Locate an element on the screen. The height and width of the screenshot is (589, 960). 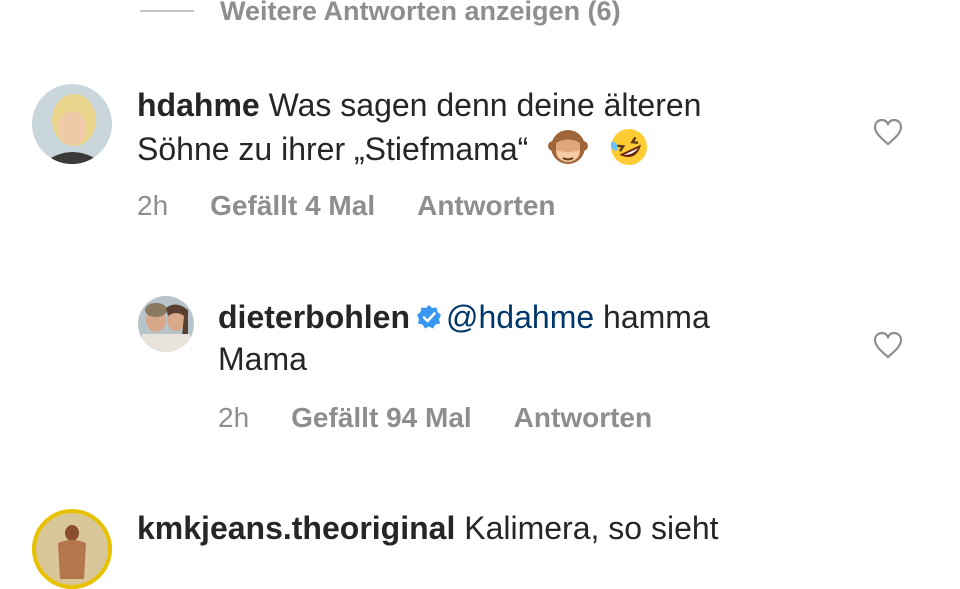
rolling-on-floor-laughing-icon is located at coordinates (629, 147).